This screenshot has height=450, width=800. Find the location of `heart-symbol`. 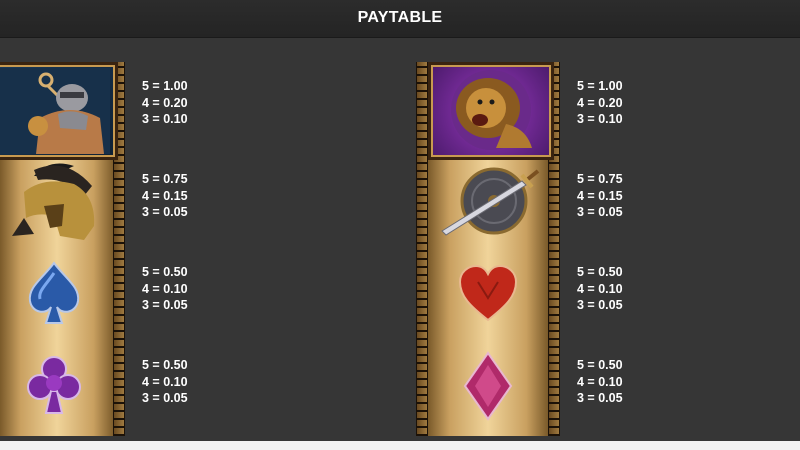

heart-symbol is located at coordinates (488, 294).